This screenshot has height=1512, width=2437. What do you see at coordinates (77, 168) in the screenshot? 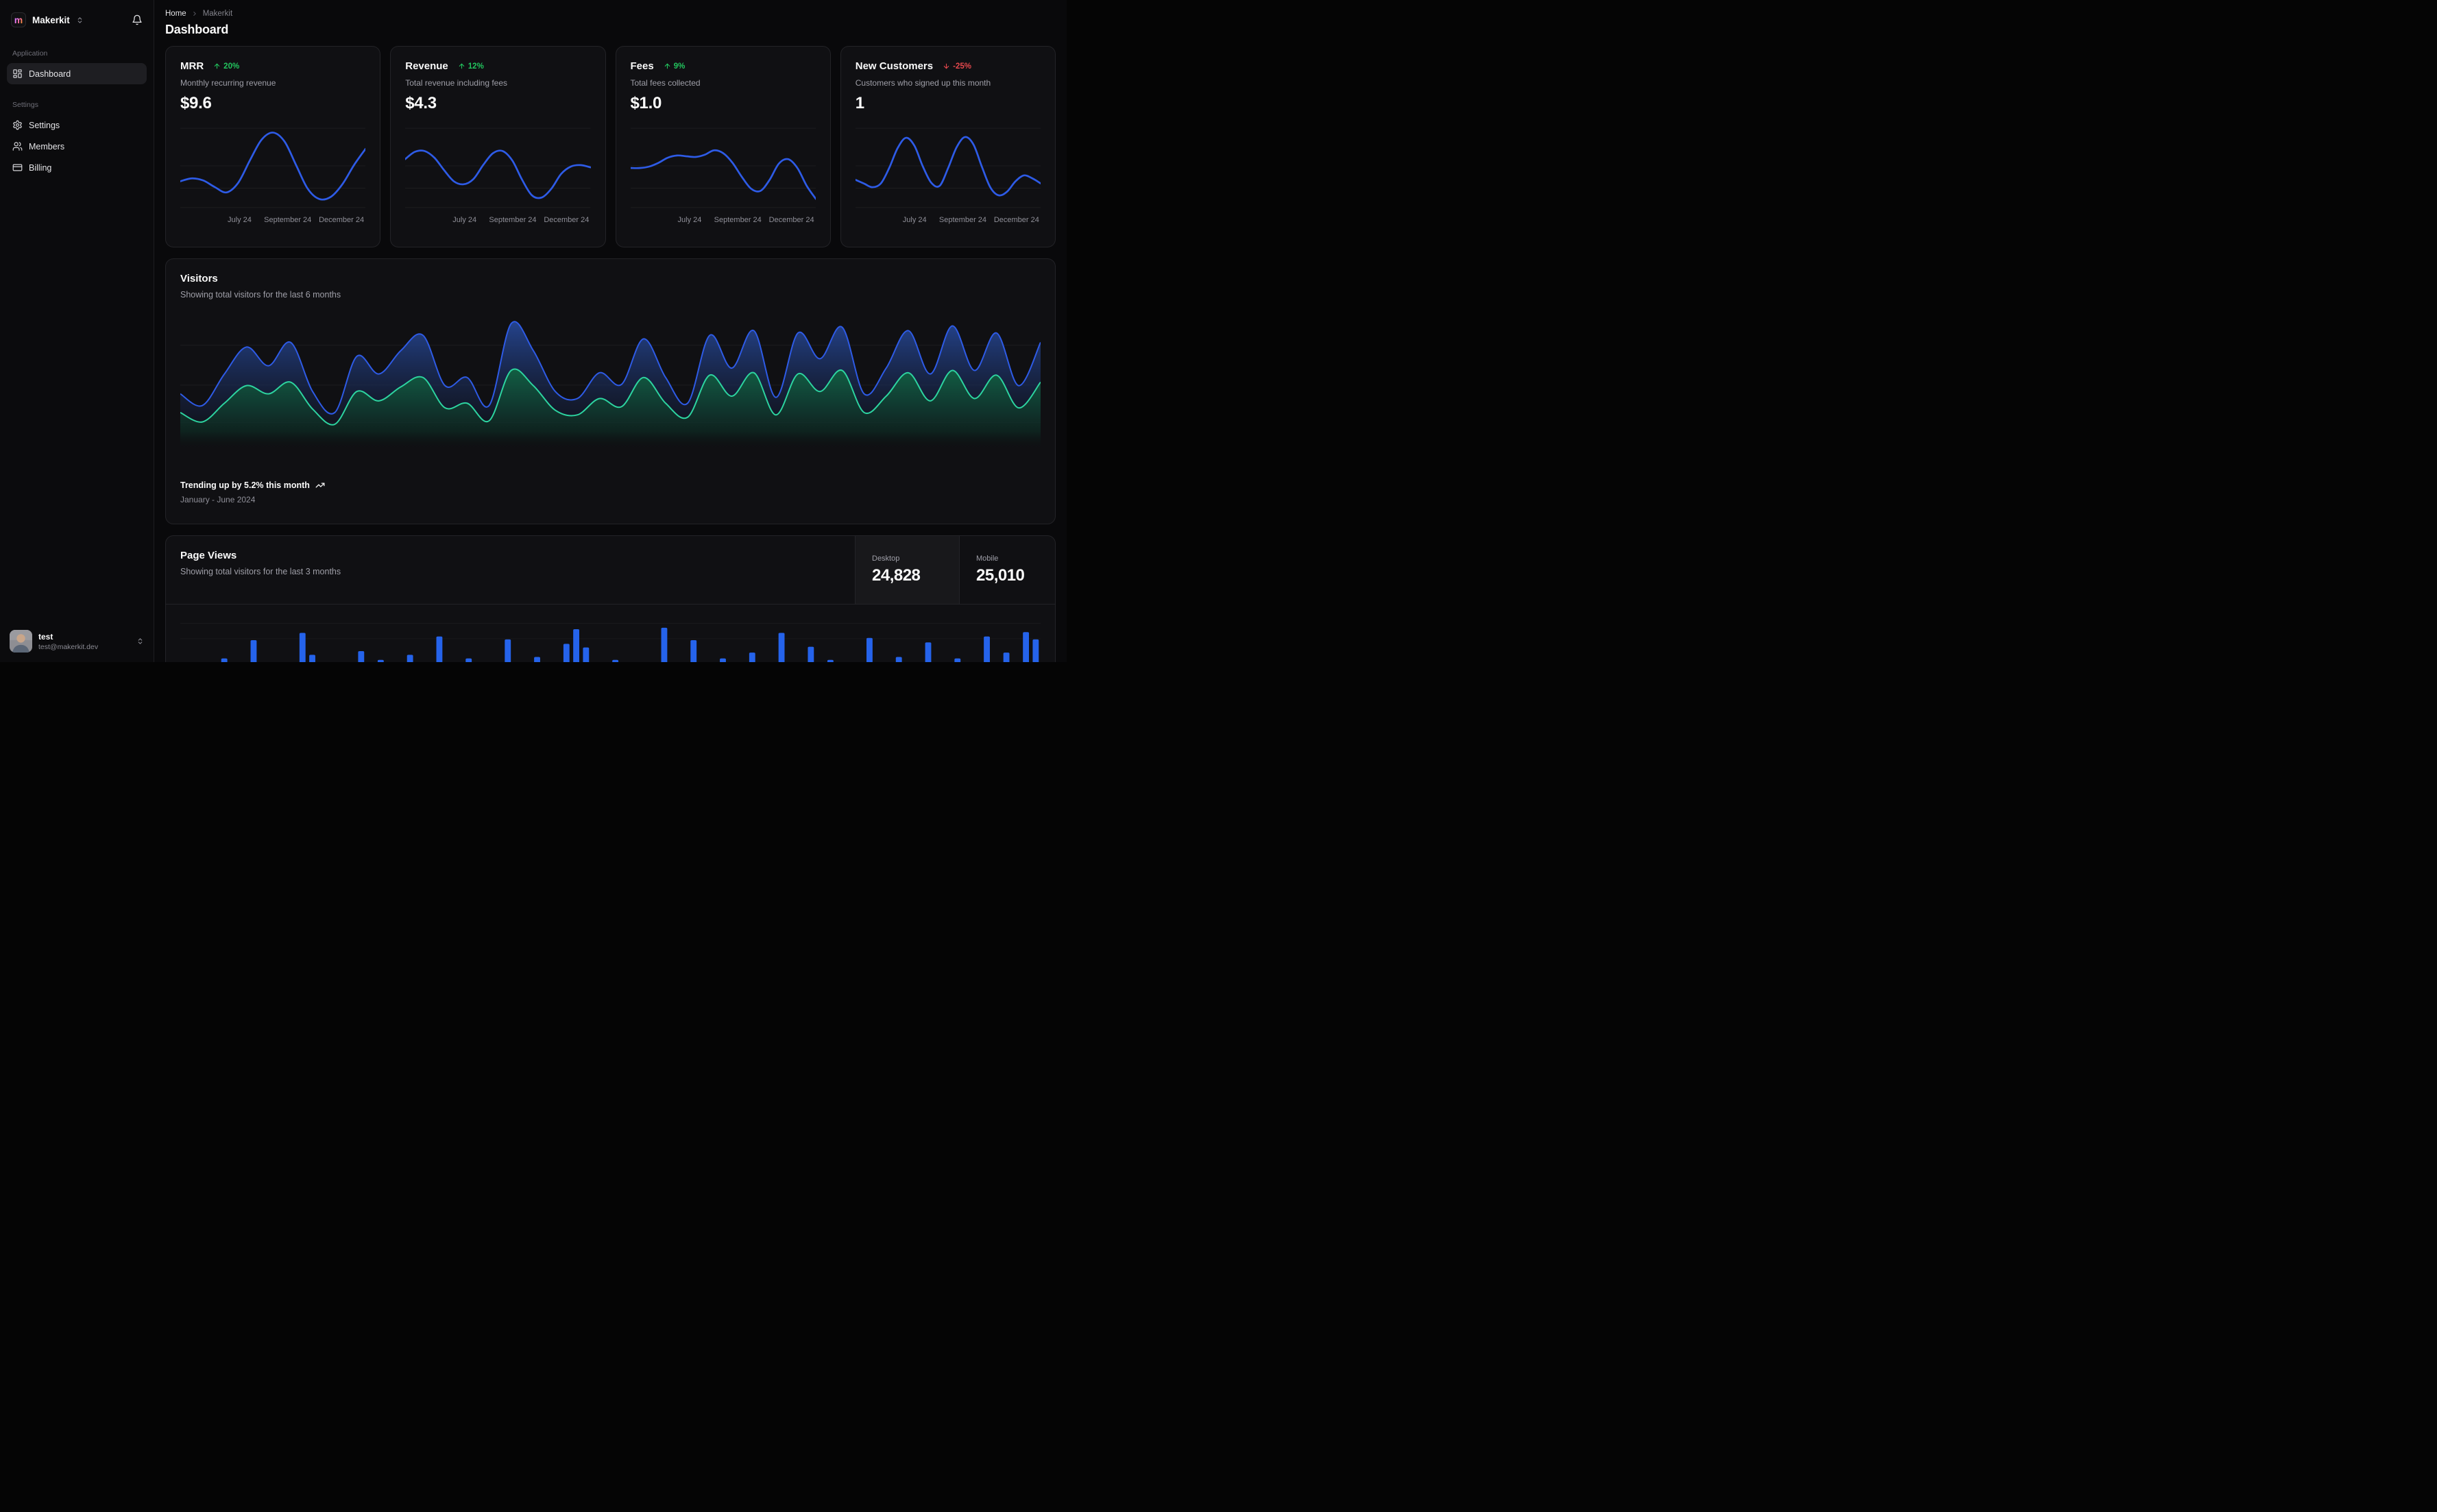
I see `sidebar-item-billing: Billing` at bounding box center [77, 168].